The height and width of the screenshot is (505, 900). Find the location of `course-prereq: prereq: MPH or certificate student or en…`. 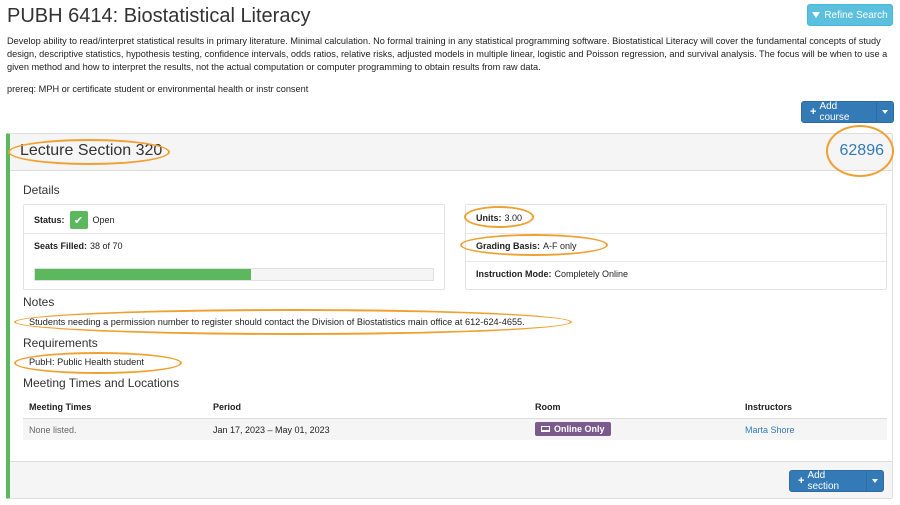

course-prereq: prereq: MPH or certificate student or en… is located at coordinates (158, 89).